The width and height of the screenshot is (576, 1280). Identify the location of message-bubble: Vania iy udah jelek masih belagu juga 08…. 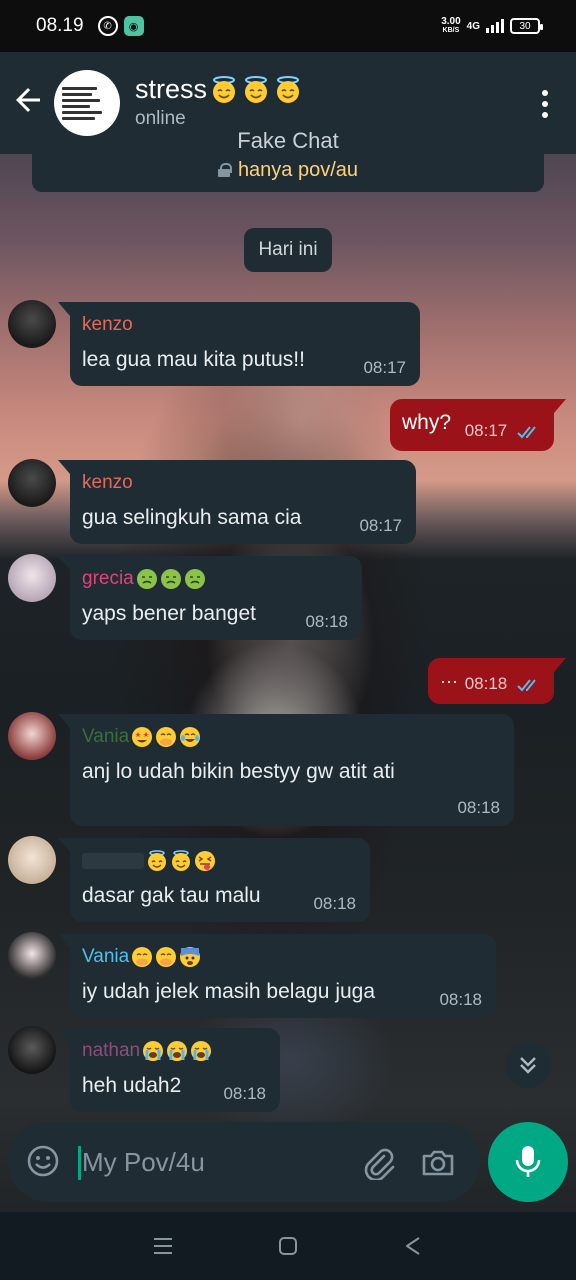
(277, 976).